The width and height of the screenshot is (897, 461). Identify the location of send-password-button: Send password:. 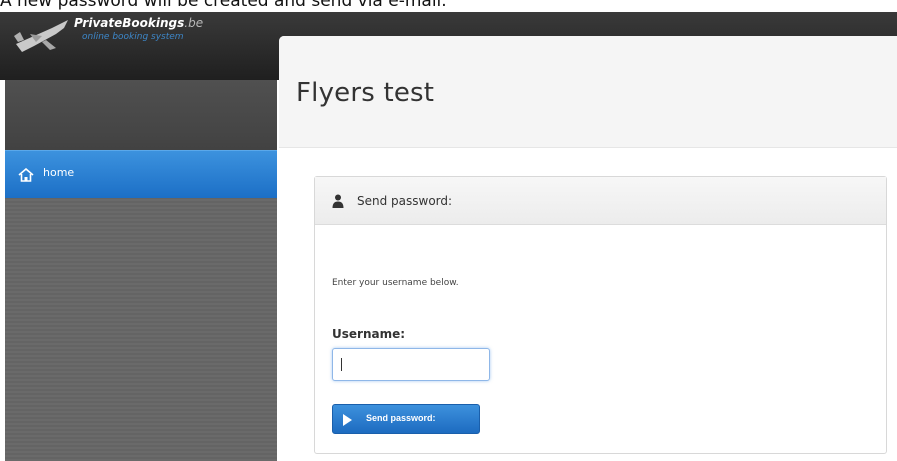
(406, 419).